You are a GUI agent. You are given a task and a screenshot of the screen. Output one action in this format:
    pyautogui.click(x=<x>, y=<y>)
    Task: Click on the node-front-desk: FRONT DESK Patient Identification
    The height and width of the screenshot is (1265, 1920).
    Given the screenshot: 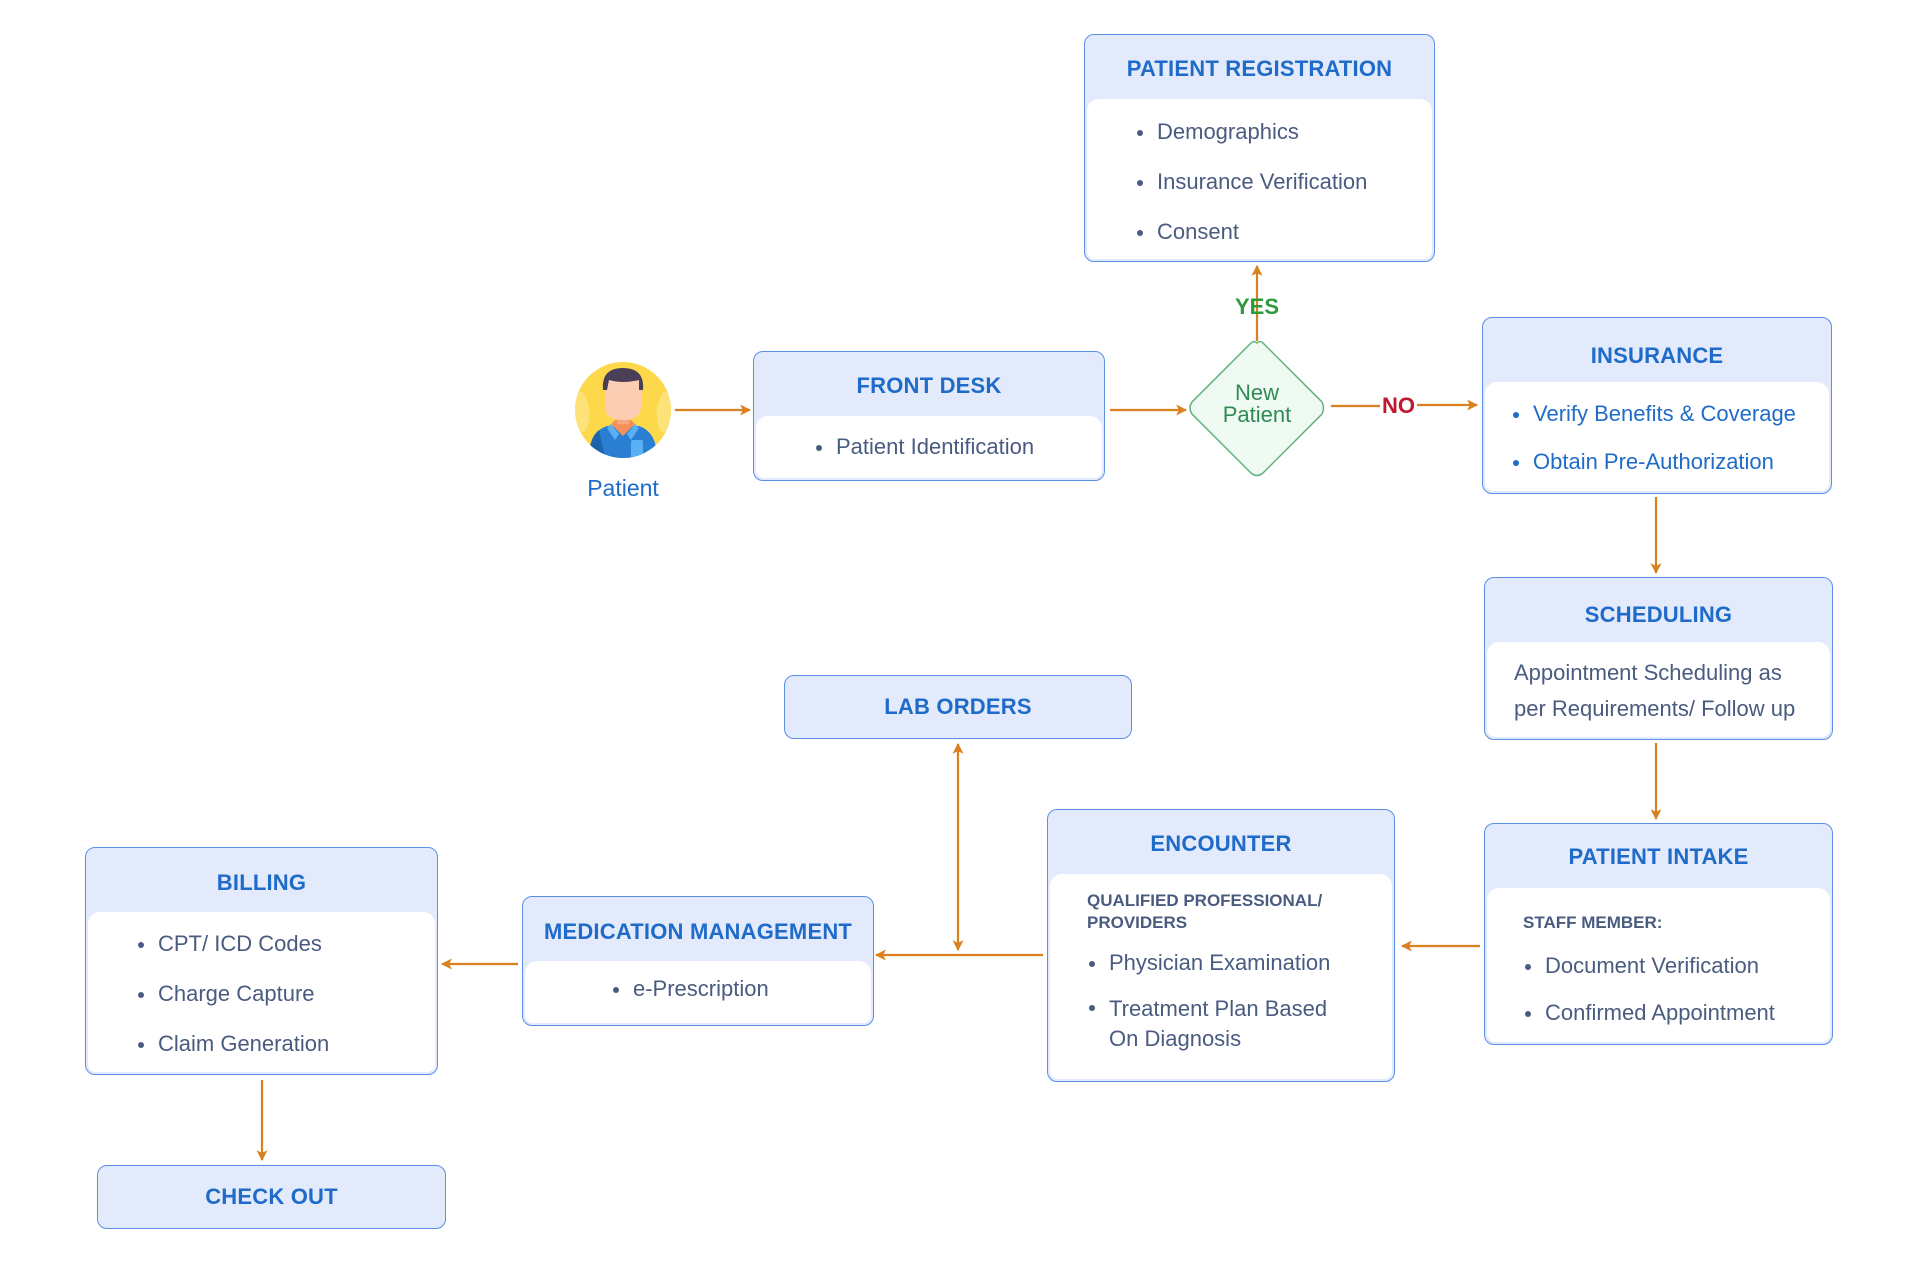 What is the action you would take?
    pyautogui.click(x=929, y=416)
    